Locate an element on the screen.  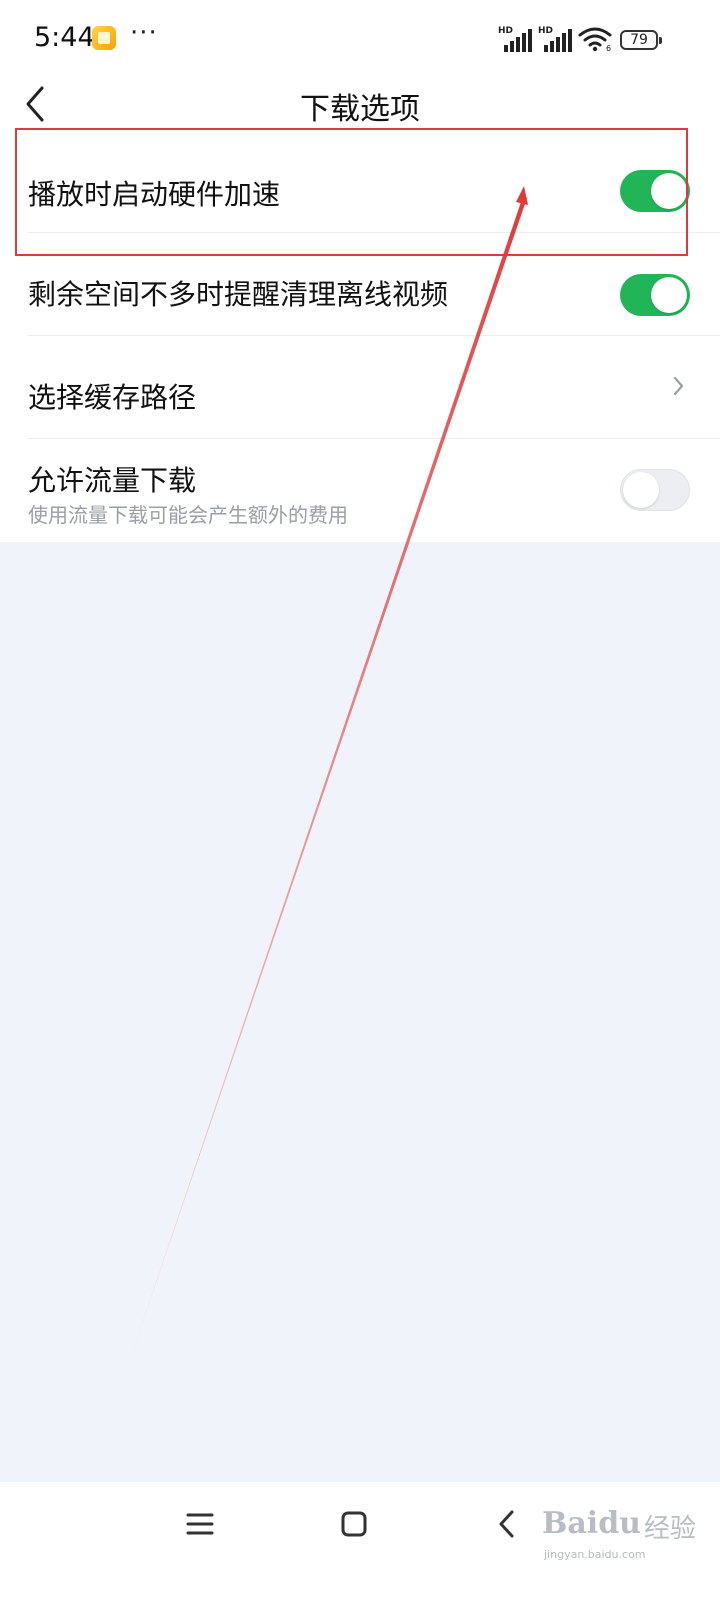
notification-app-icon is located at coordinates (104, 38).